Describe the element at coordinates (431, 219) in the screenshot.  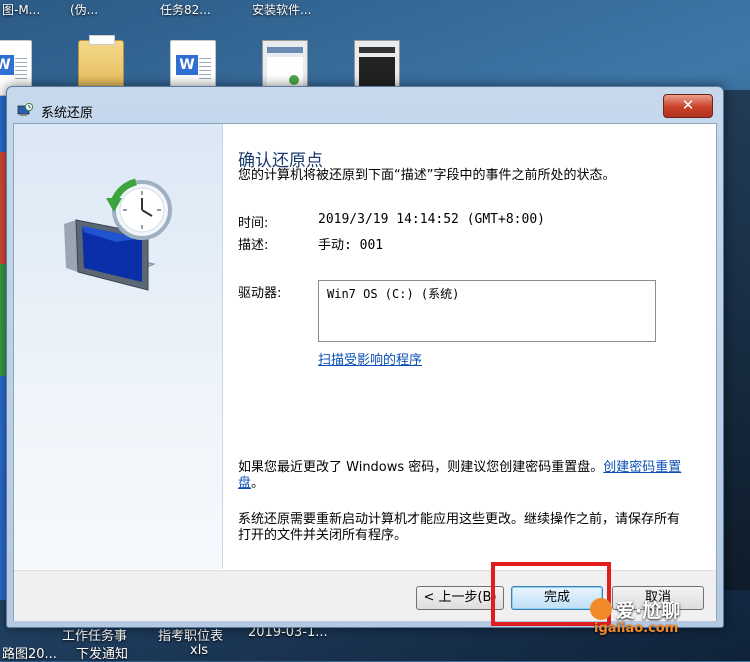
I see `time-value: 2019/3/19 14:14:52 (GMT+8:00)` at that location.